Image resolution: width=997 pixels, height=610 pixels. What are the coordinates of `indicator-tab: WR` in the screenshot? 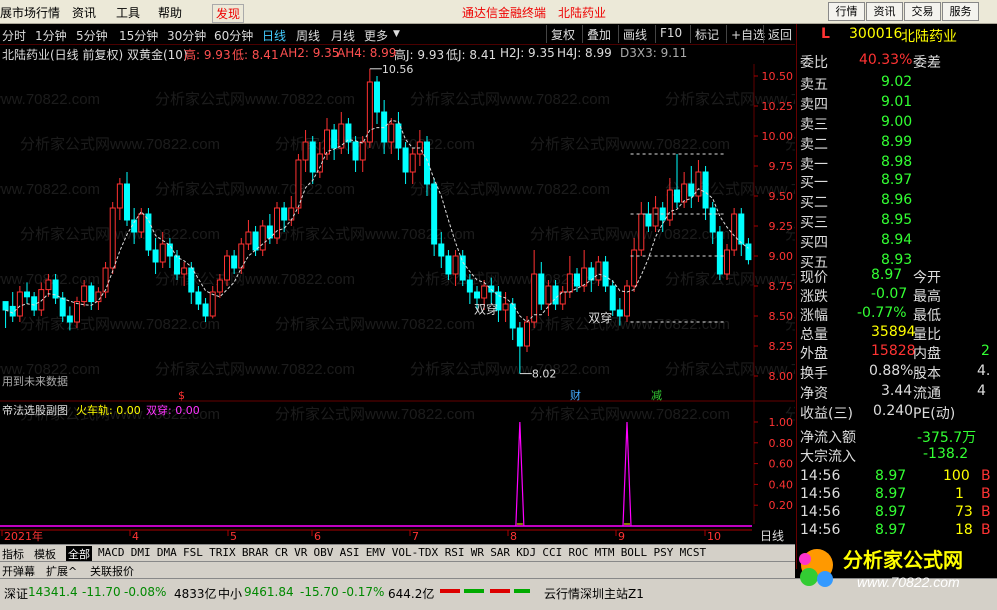 It's located at (477, 552).